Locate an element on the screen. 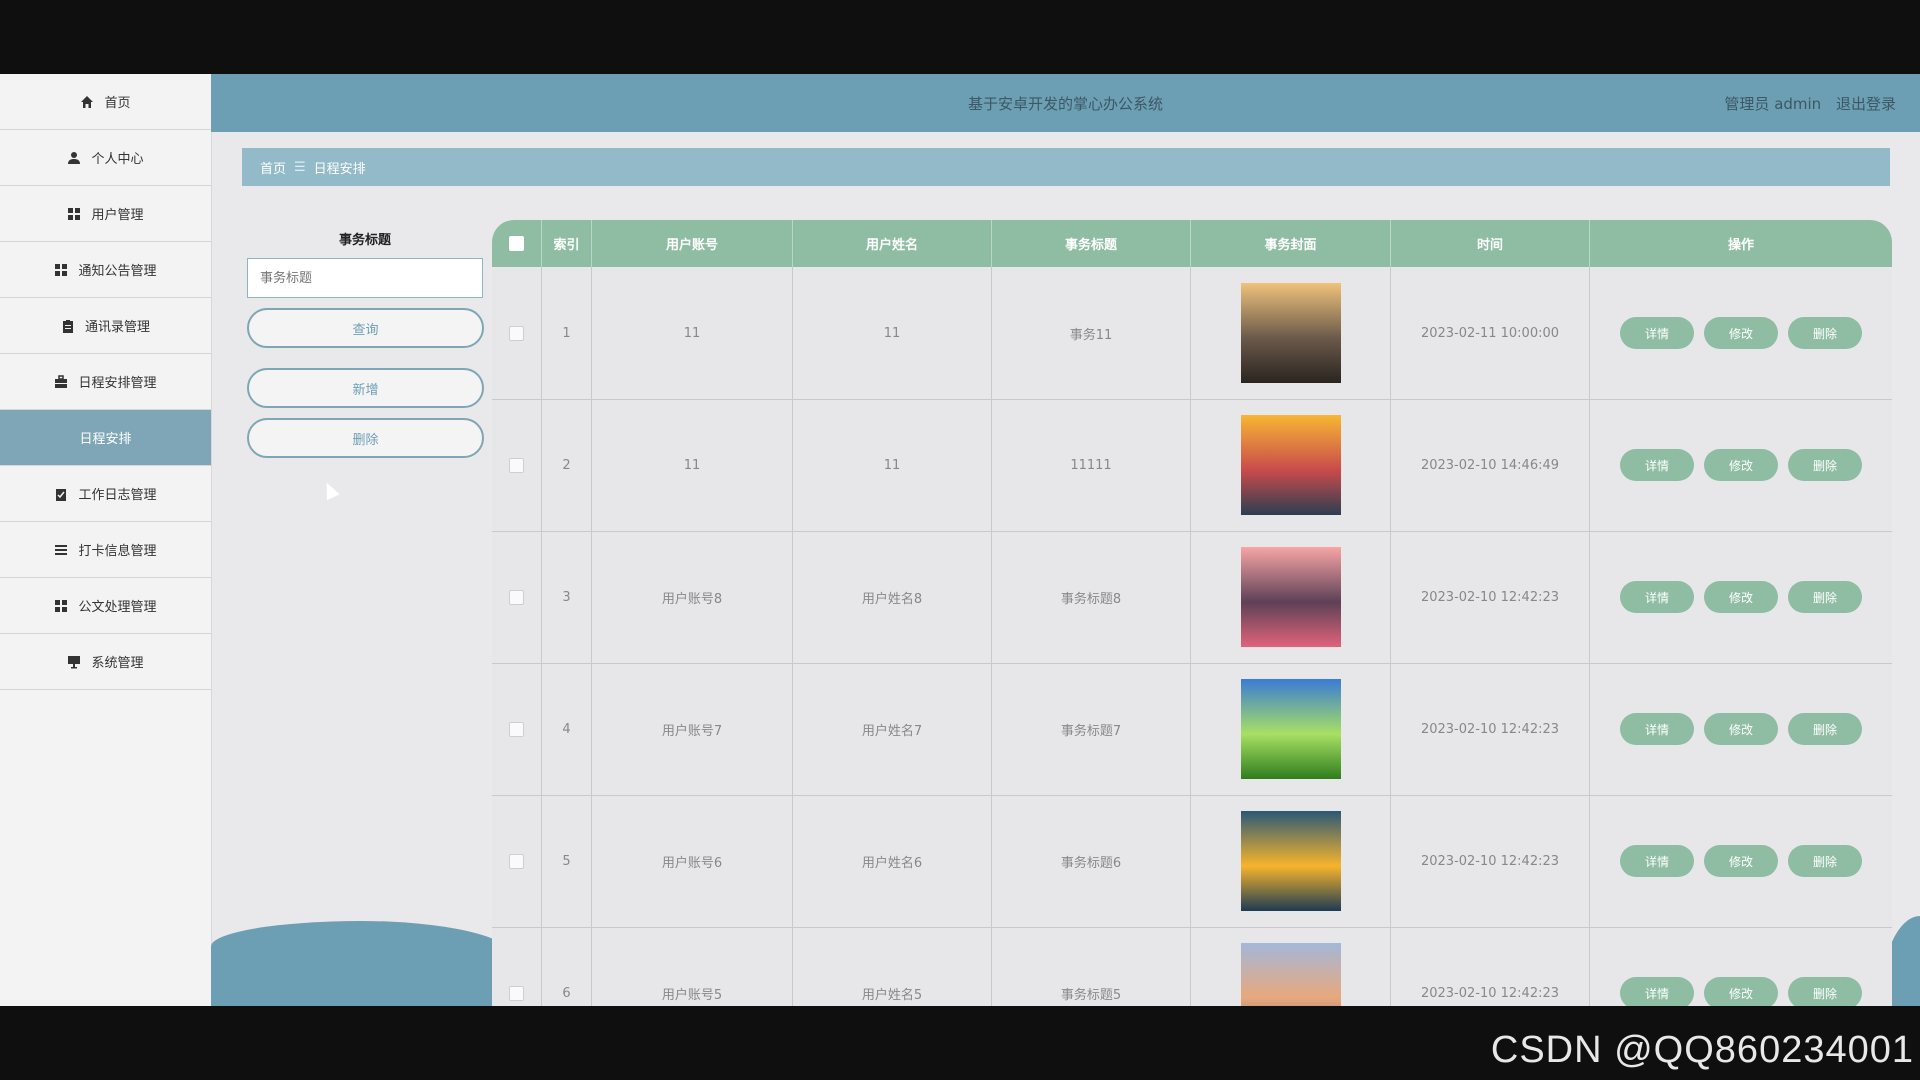 The width and height of the screenshot is (1920, 1080). breadcrumb-home: 首页 is located at coordinates (273, 167).